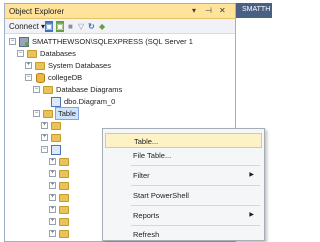  I want to click on databases-label: Databases, so click(58, 53).